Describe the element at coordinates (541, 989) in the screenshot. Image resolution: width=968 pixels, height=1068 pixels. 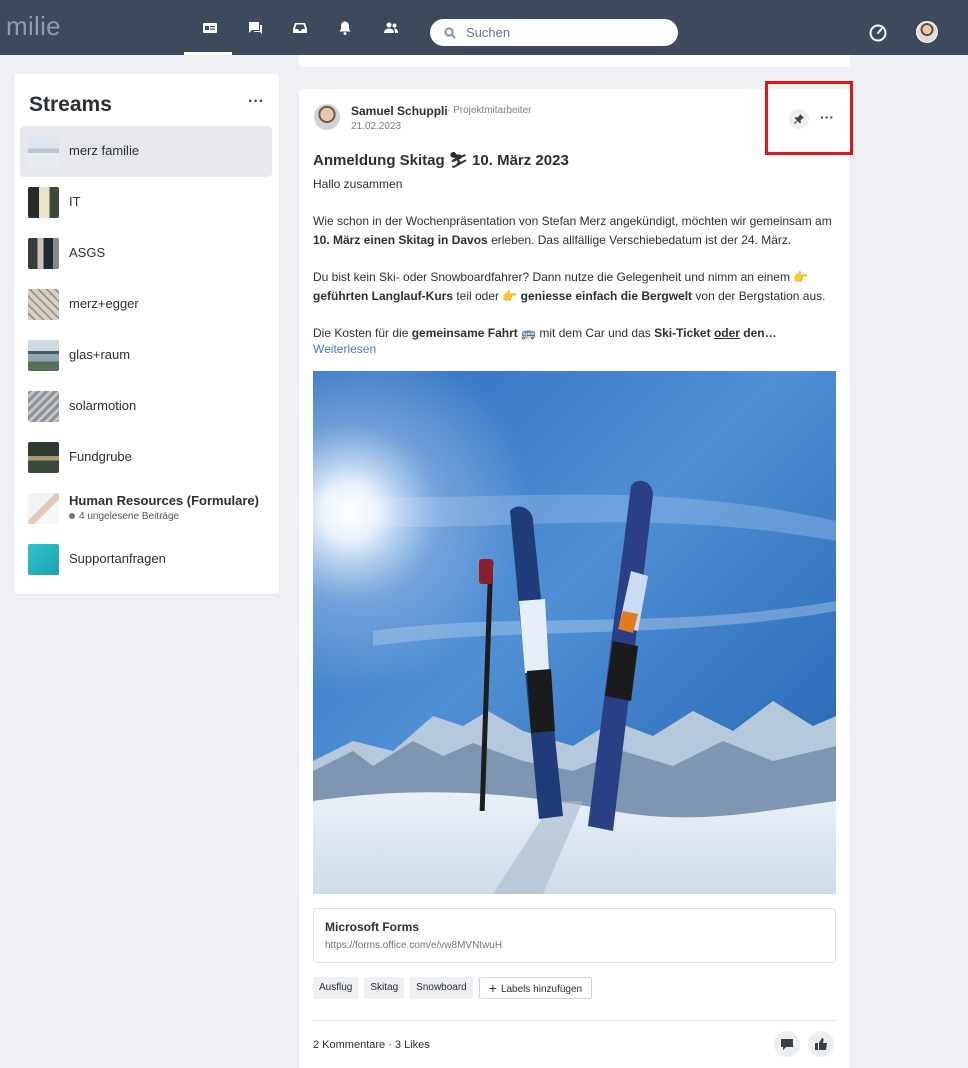
I see `add-label-text: Labels hinzufügen` at that location.